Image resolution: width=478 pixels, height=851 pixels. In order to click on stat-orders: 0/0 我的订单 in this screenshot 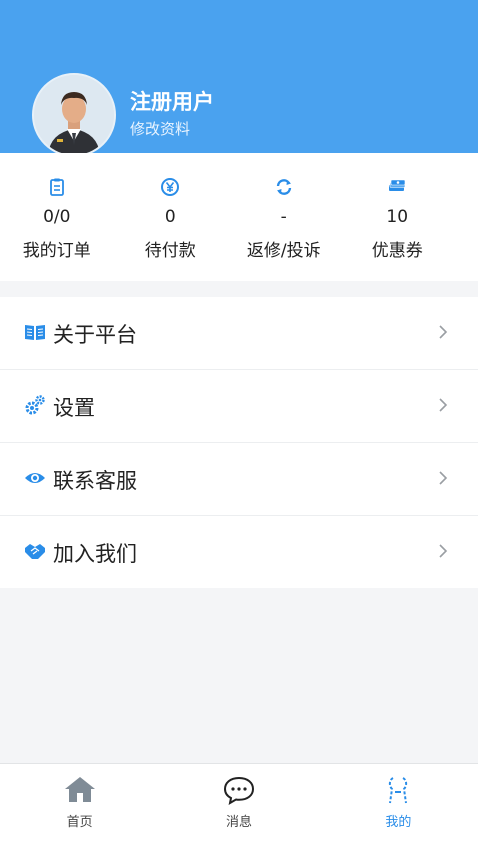, I will do `click(57, 217)`.